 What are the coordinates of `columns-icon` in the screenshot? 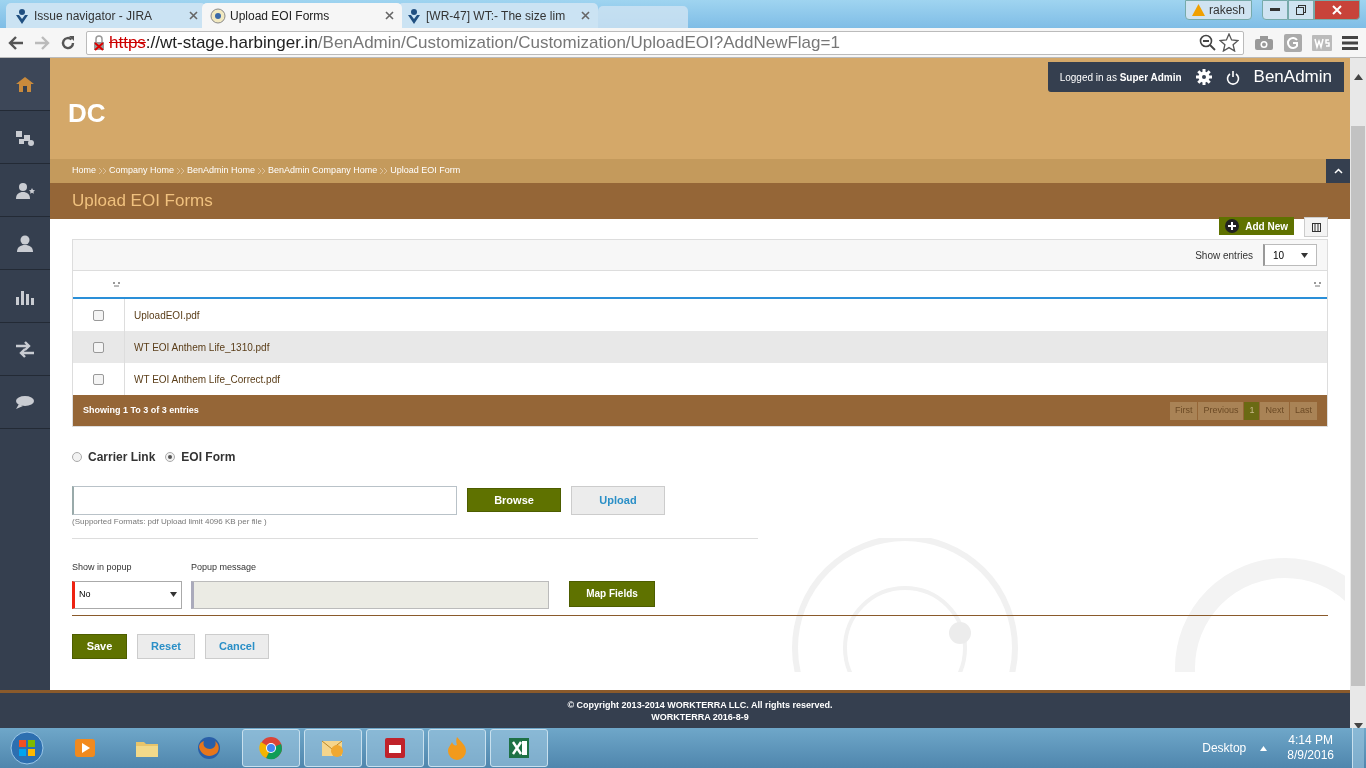 It's located at (1316, 227).